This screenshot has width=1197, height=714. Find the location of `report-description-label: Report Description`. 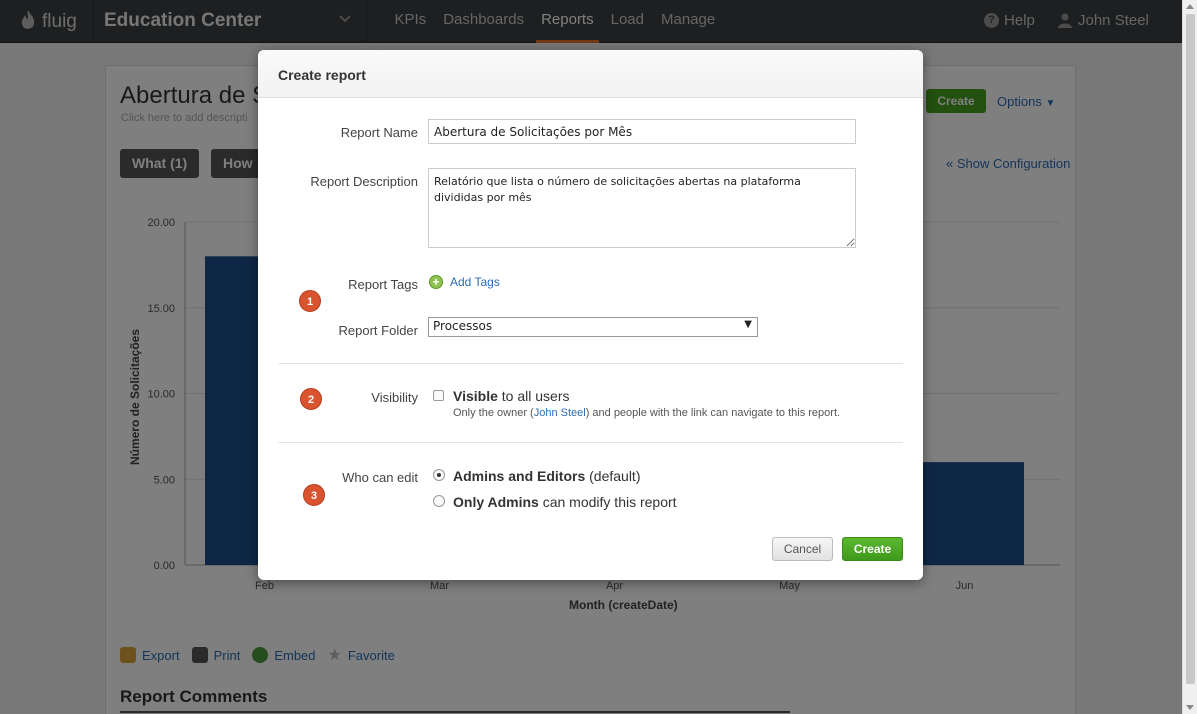

report-description-label: Report Description is located at coordinates (364, 181).